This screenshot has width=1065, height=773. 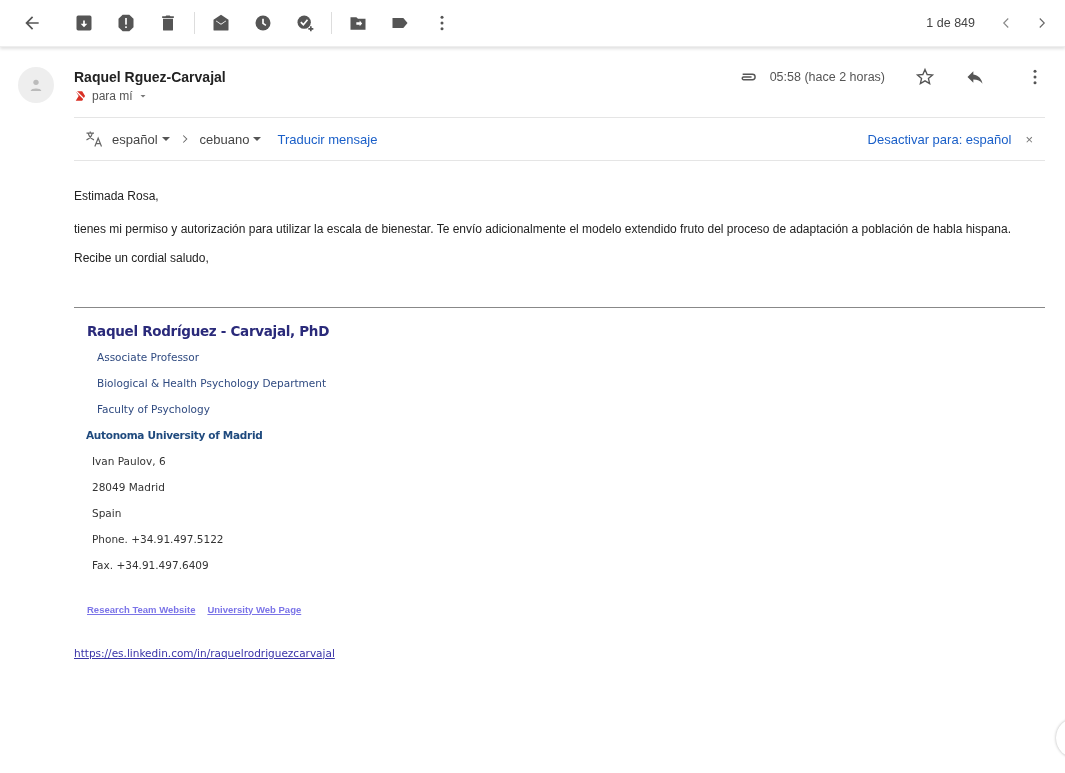 I want to click on signature-address-line: Phone. +34.91.497.5122, so click(x=158, y=539).